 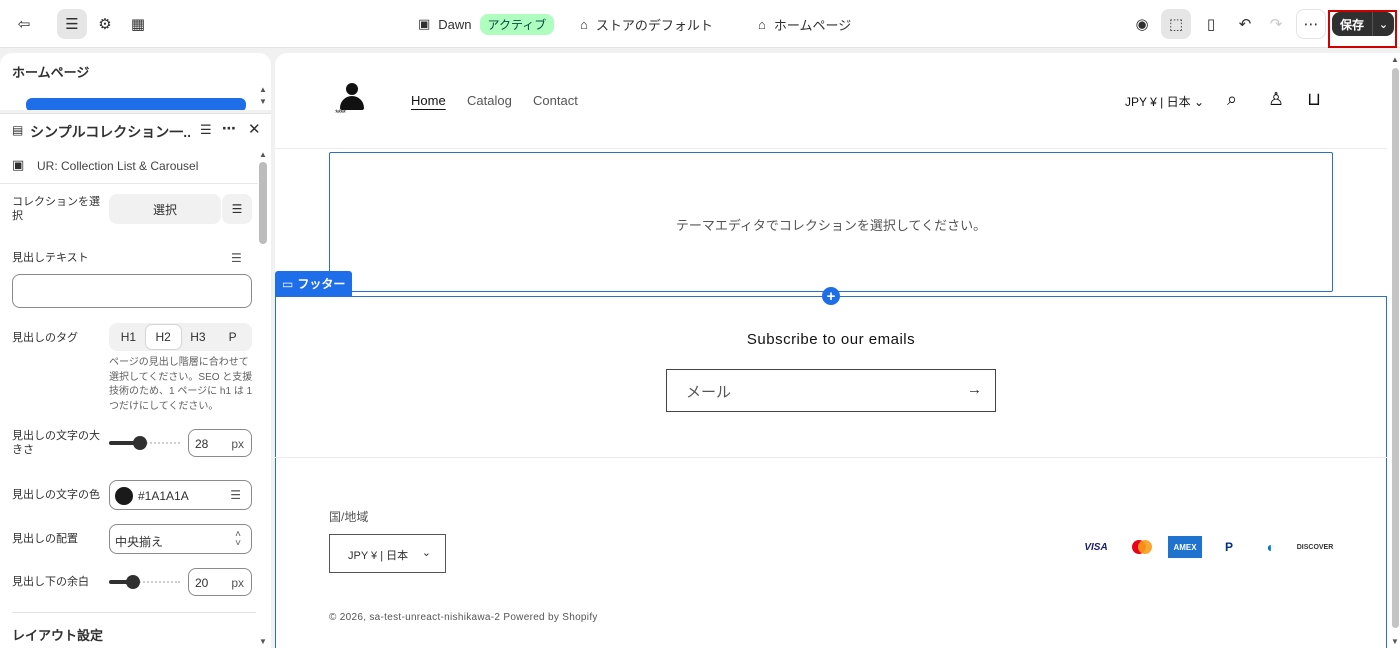 I want to click on close-icon: ✕, so click(x=254, y=129).